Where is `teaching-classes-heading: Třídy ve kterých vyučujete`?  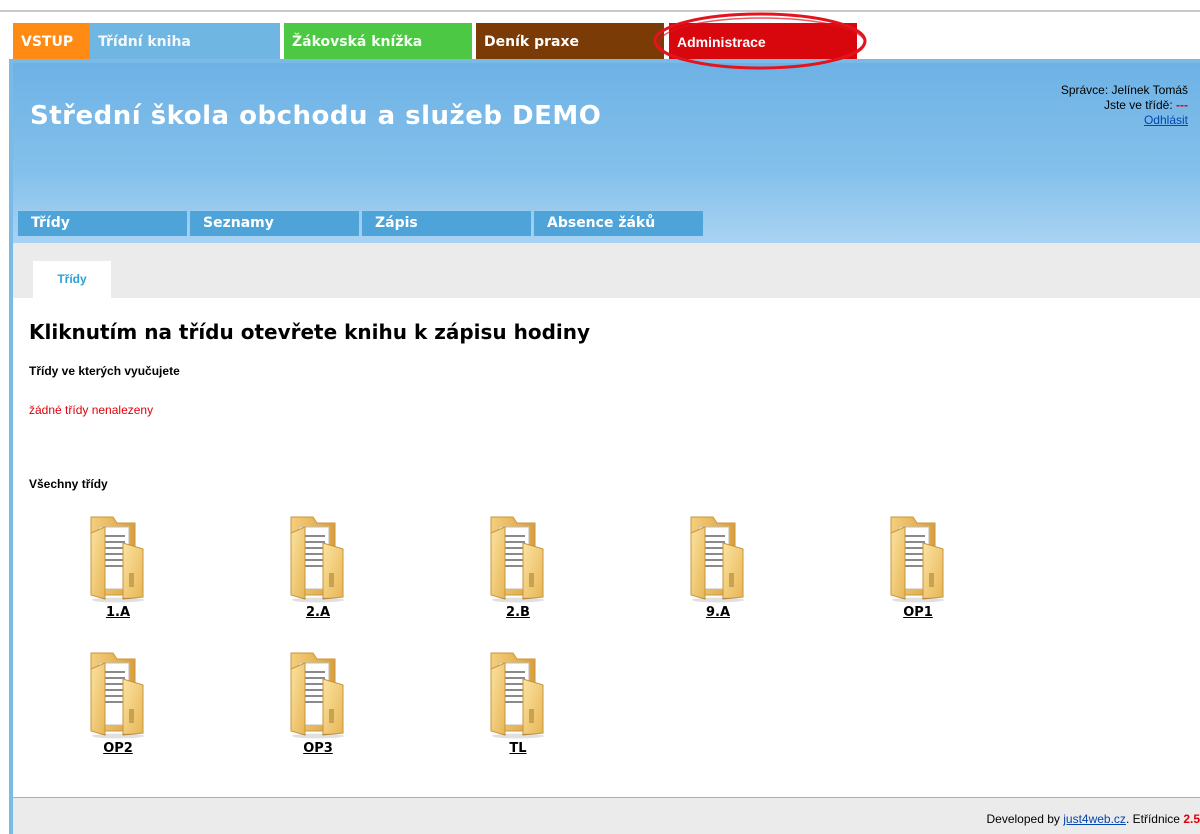
teaching-classes-heading: Třídy ve kterých vyučujete is located at coordinates (104, 371).